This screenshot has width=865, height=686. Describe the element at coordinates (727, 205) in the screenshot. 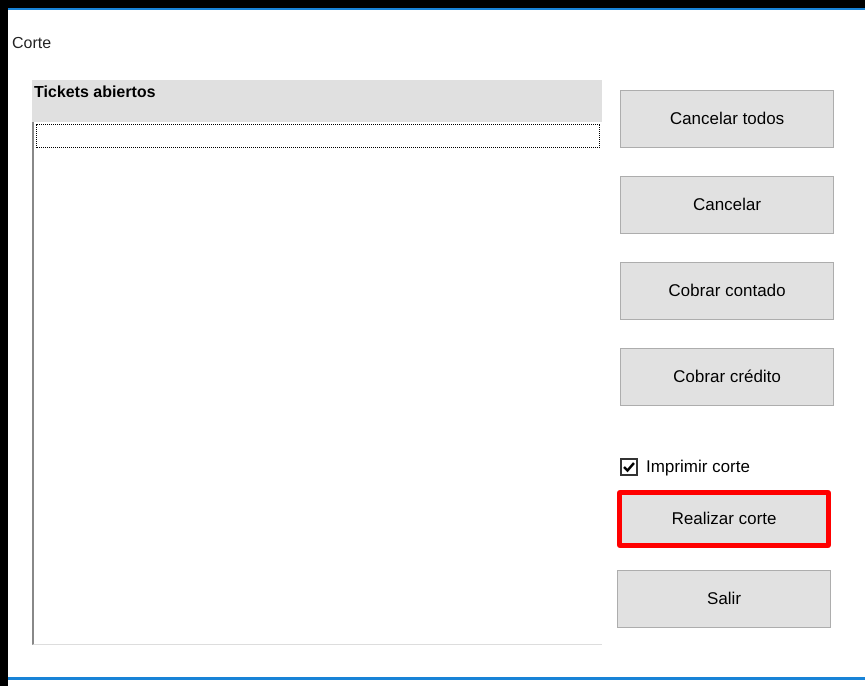

I see `action-button: Cancelar` at that location.